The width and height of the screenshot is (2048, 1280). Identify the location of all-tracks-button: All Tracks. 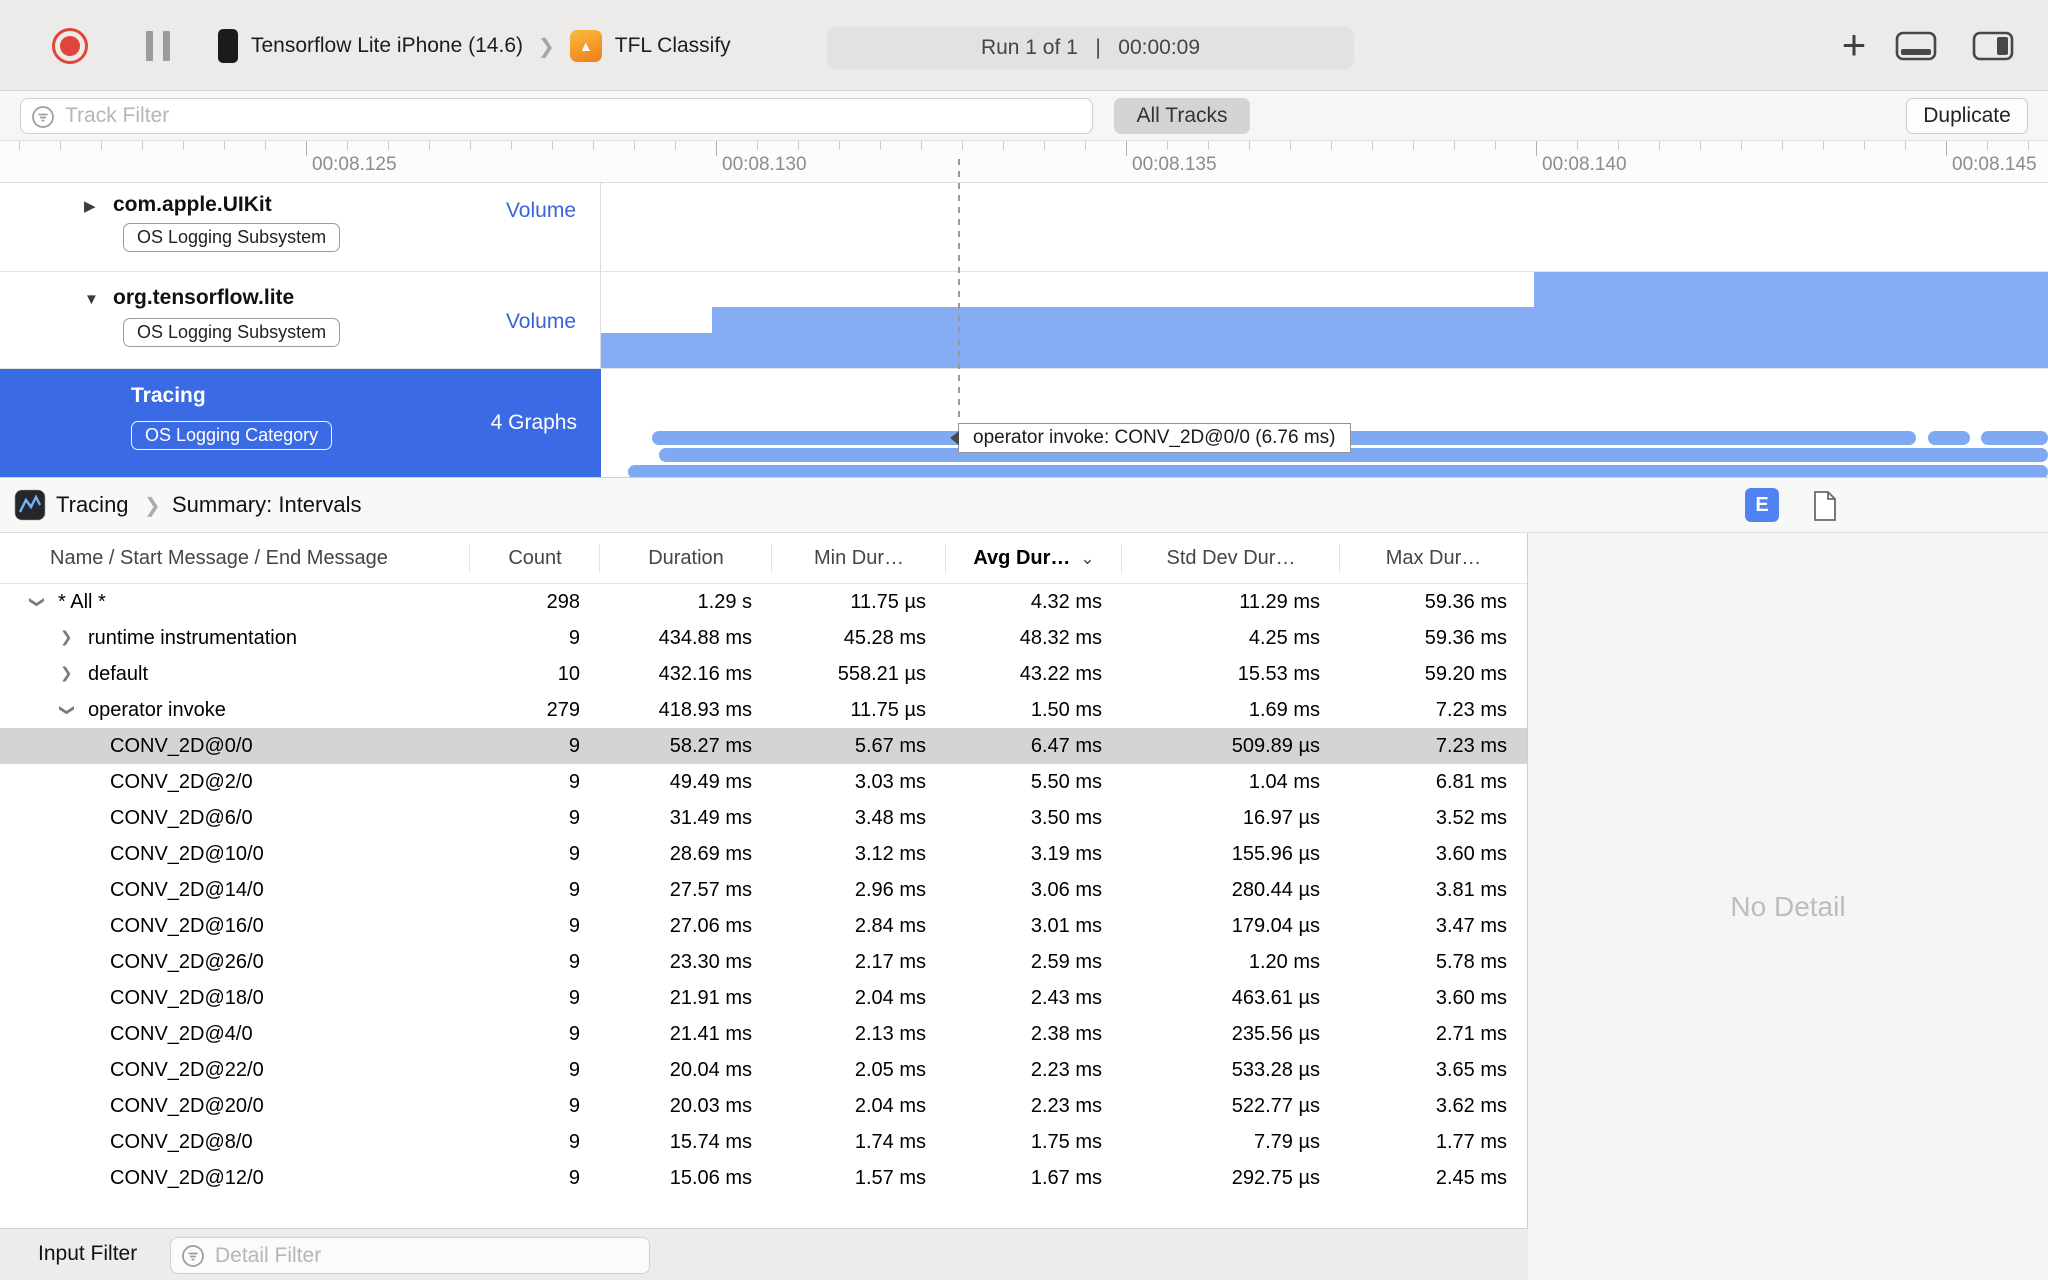
(1182, 116).